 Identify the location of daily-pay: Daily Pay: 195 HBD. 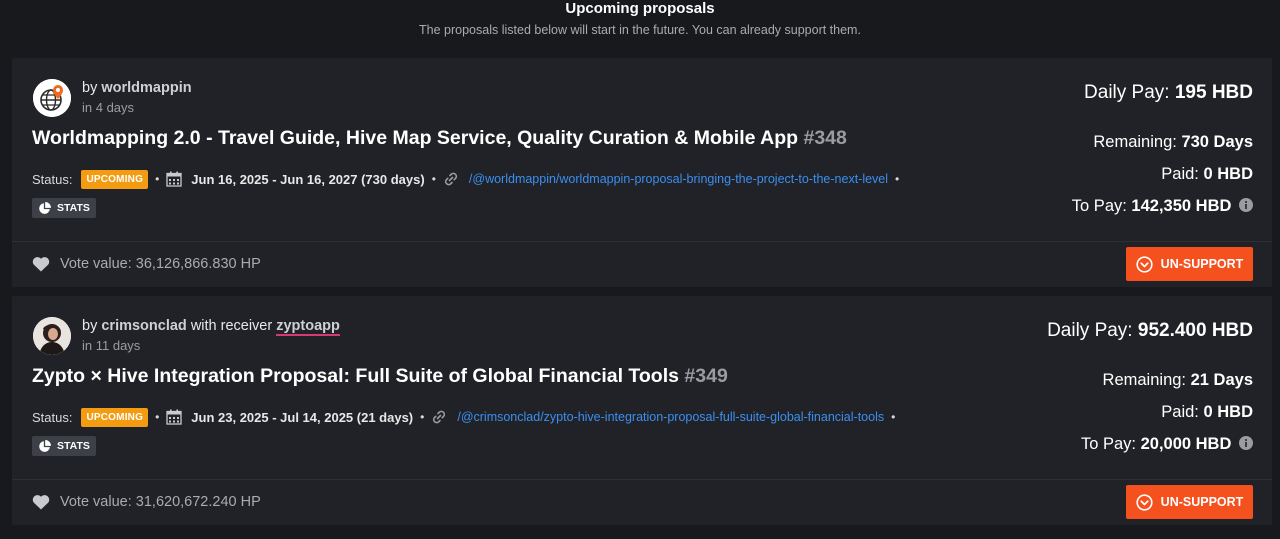
(1168, 93).